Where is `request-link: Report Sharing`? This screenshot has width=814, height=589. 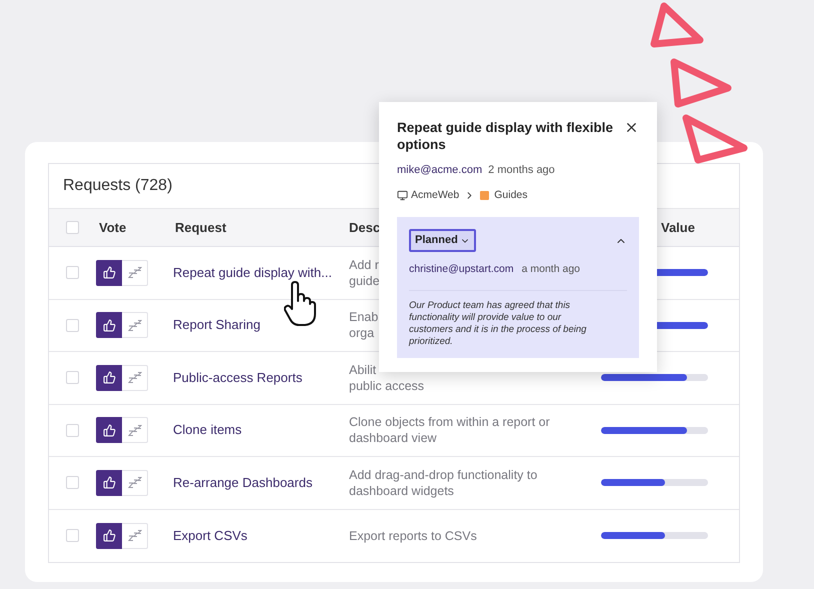
request-link: Report Sharing is located at coordinates (216, 324).